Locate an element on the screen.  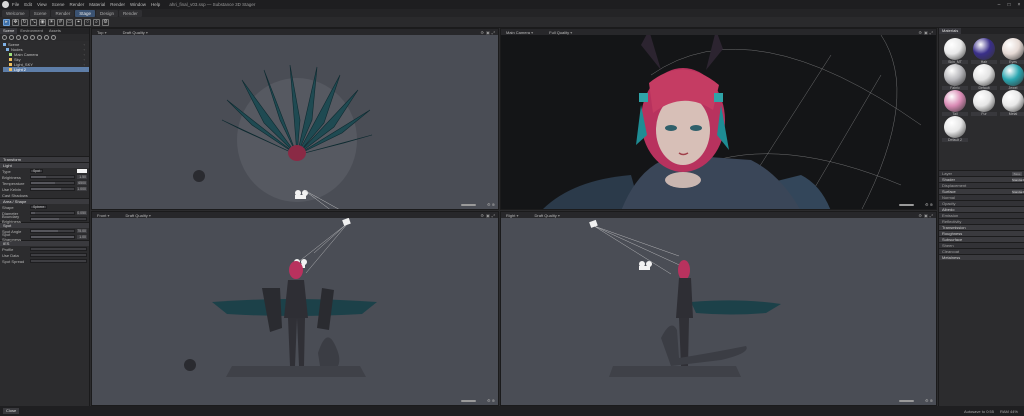
workspace-tab-welcome: Welcome is located at coordinates (15, 13).